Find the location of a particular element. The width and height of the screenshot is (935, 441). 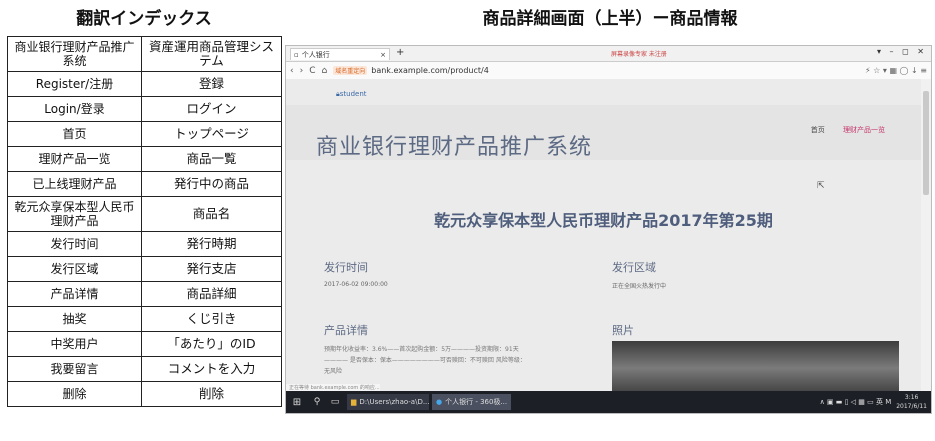

chinese-term: Register/注册 is located at coordinates (74, 84).